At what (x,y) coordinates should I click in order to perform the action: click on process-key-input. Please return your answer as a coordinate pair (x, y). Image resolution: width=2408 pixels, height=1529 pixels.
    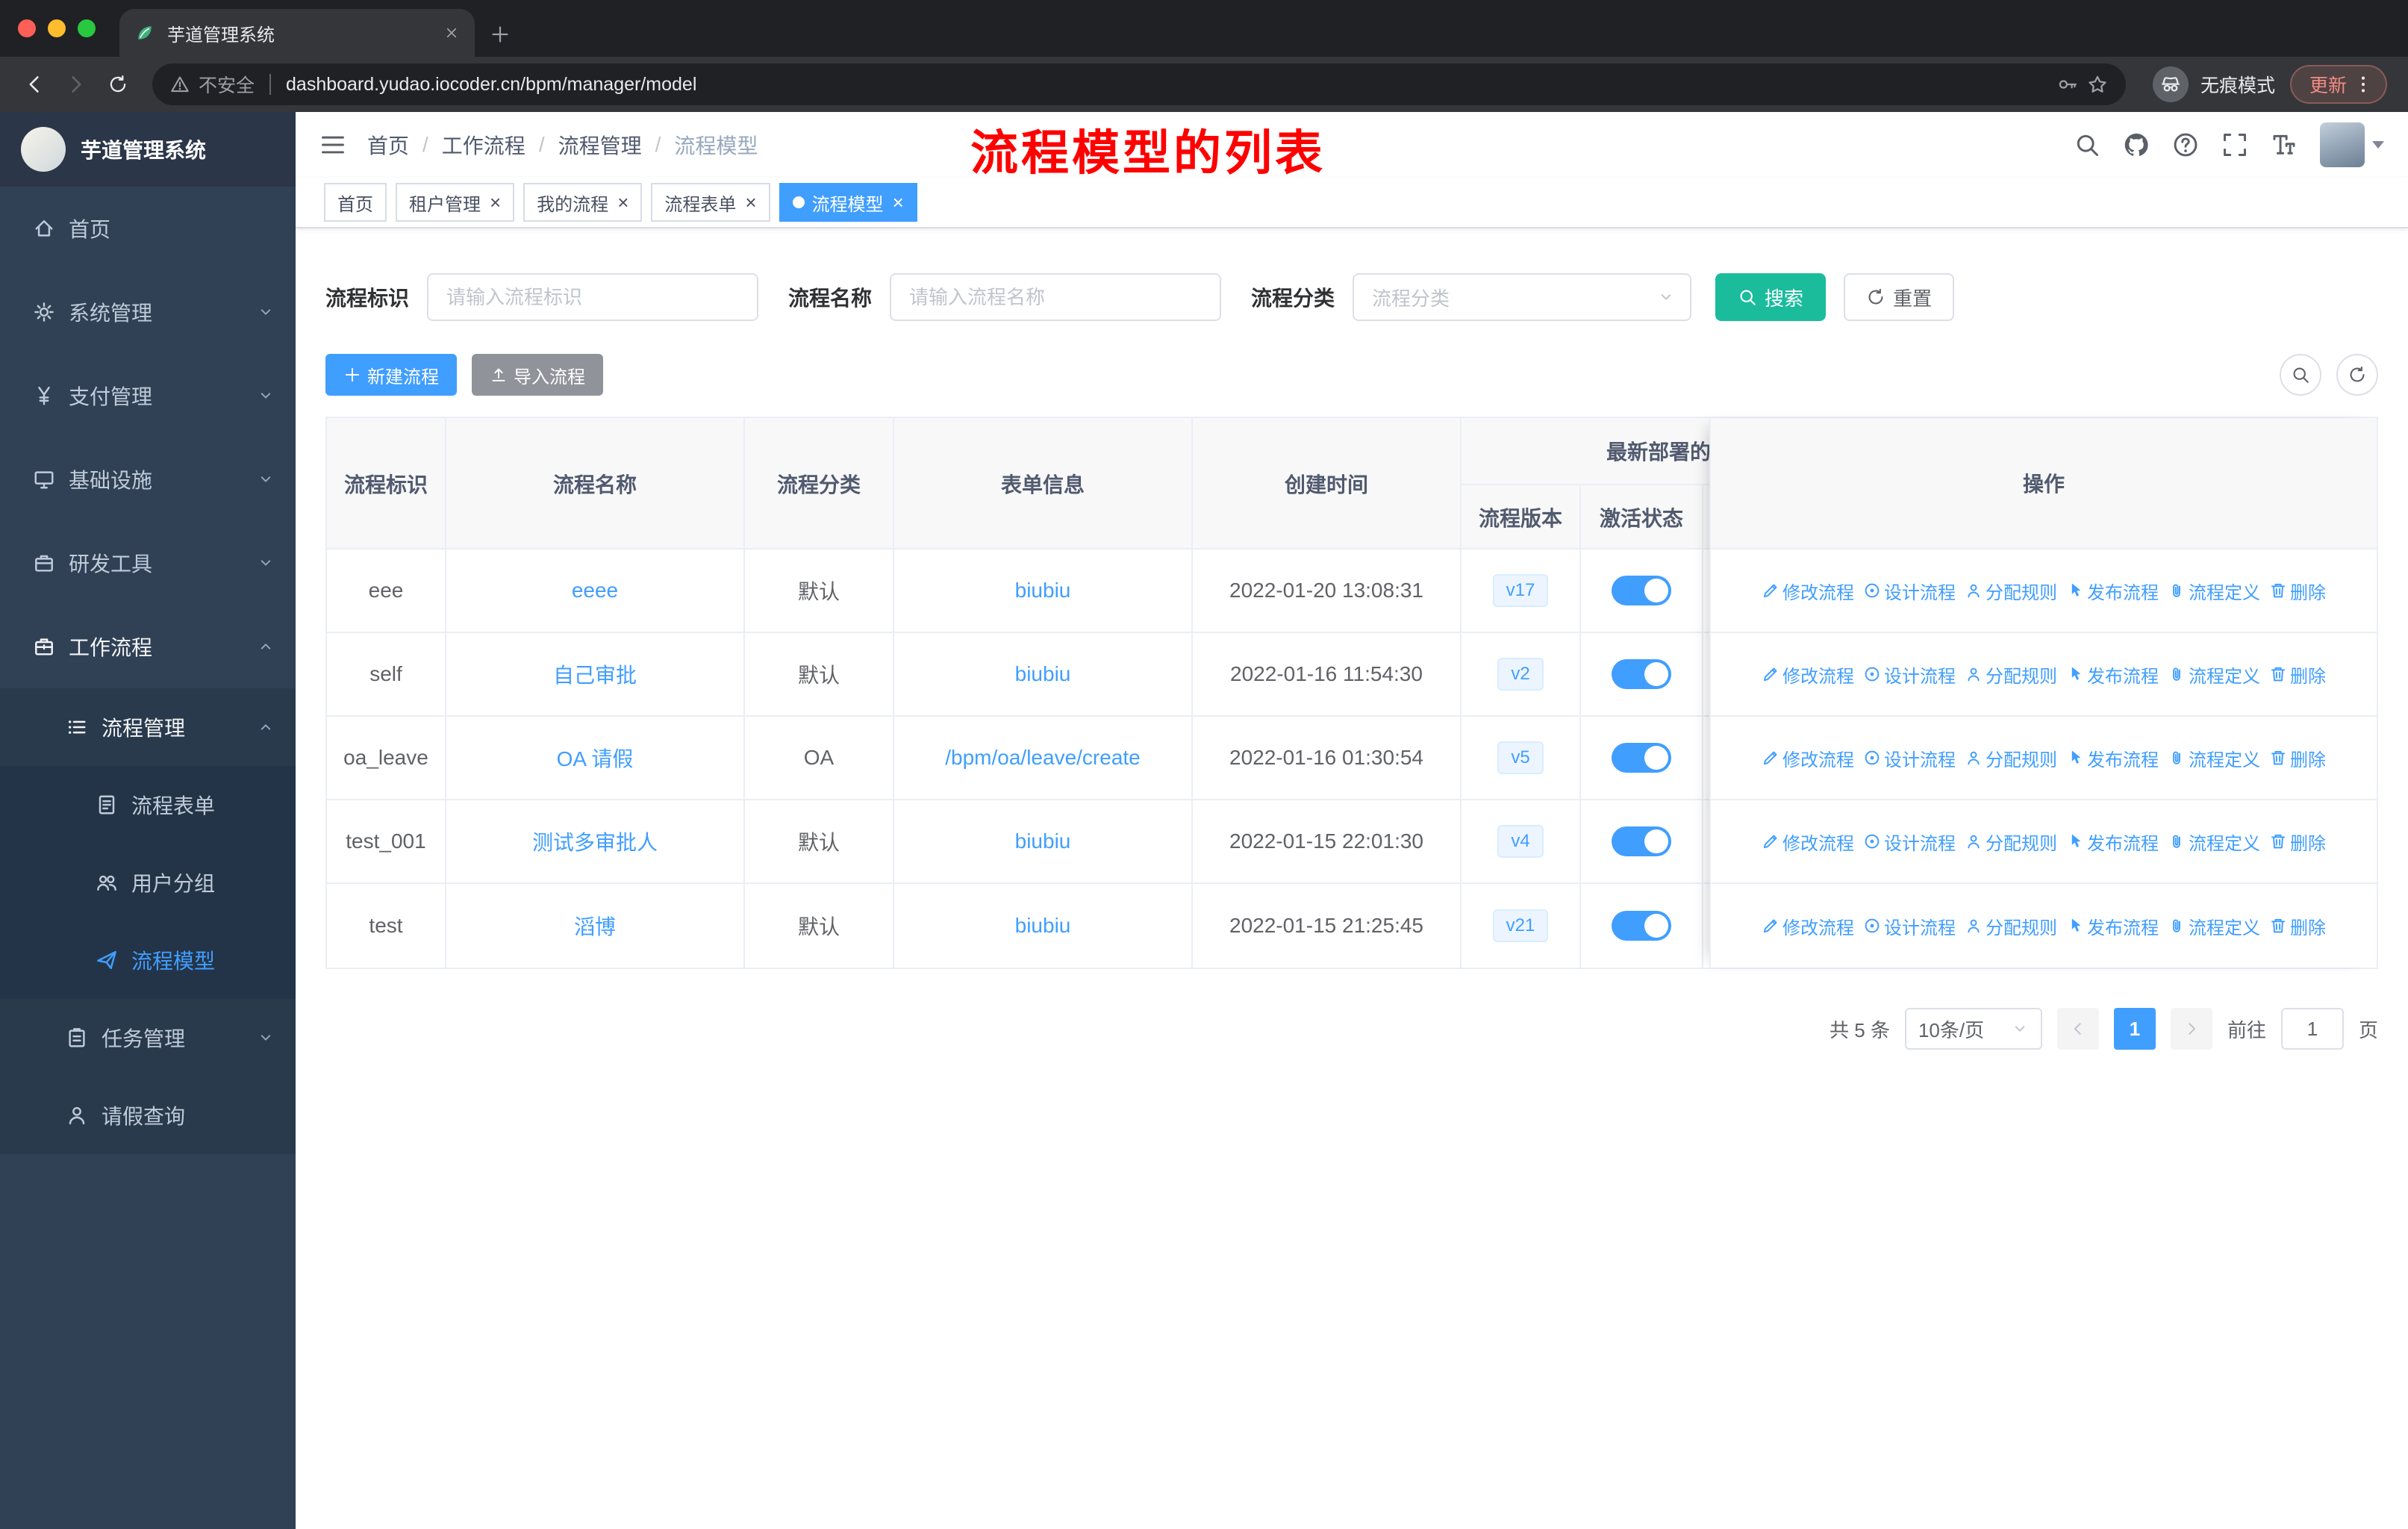
    Looking at the image, I should click on (593, 297).